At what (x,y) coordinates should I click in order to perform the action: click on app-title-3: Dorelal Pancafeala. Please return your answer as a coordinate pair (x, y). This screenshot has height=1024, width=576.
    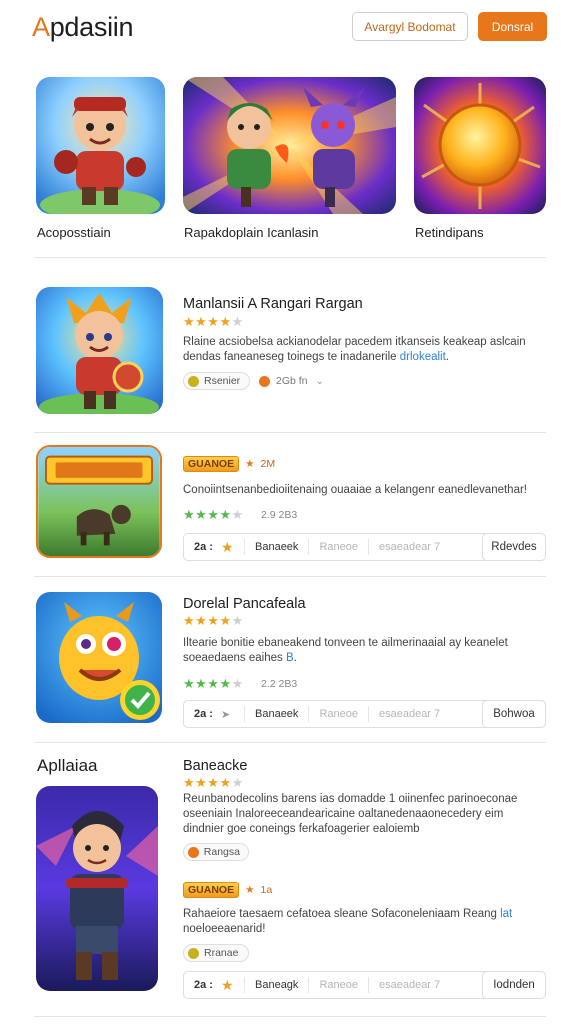
    Looking at the image, I should click on (244, 604).